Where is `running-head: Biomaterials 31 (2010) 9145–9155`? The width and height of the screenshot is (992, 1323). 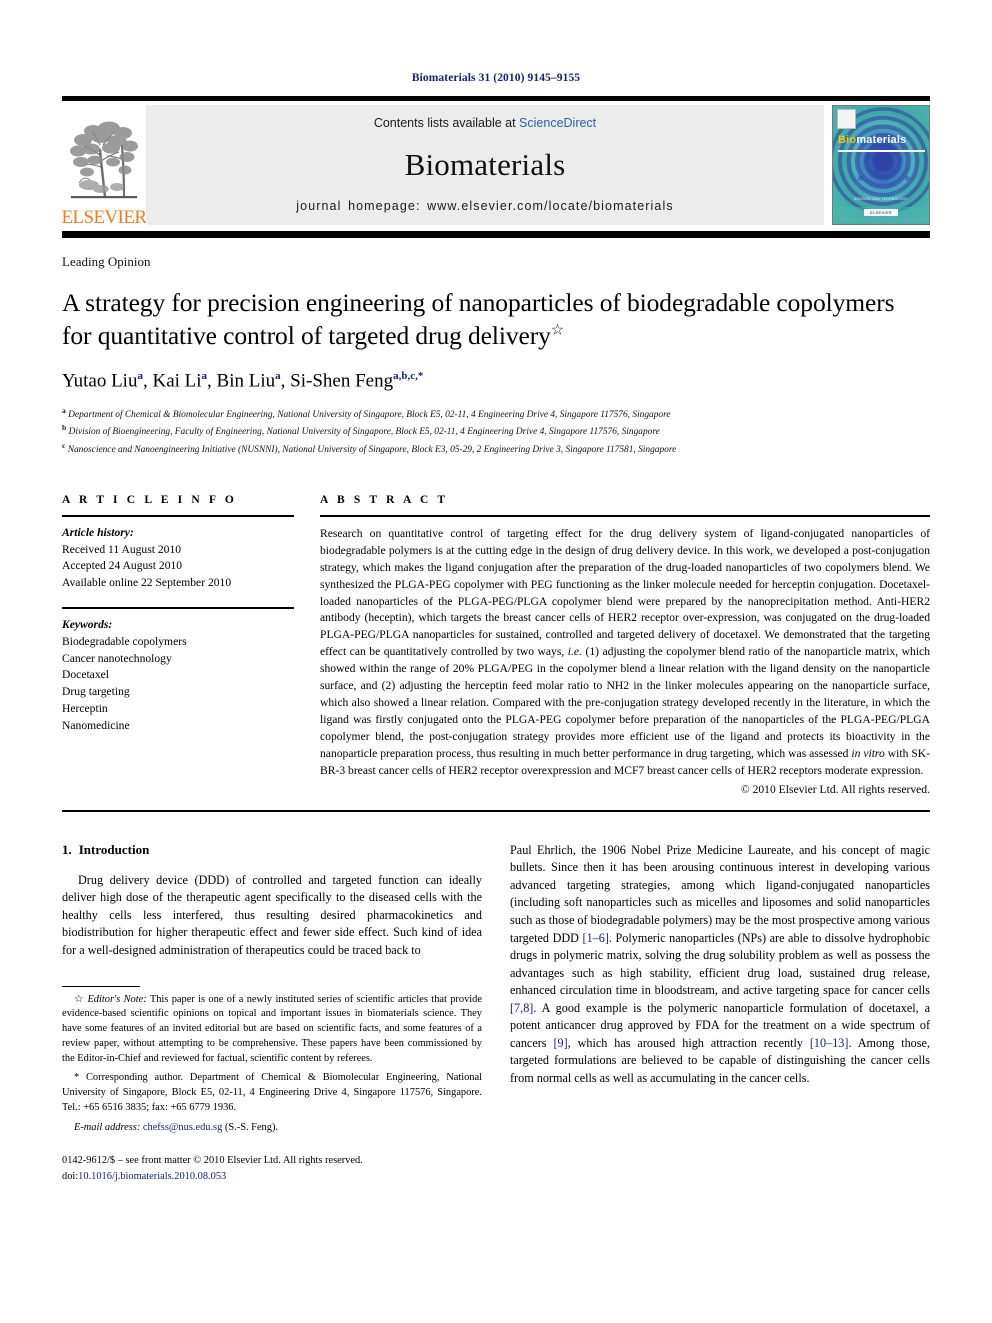 running-head: Biomaterials 31 (2010) 9145–9155 is located at coordinates (496, 78).